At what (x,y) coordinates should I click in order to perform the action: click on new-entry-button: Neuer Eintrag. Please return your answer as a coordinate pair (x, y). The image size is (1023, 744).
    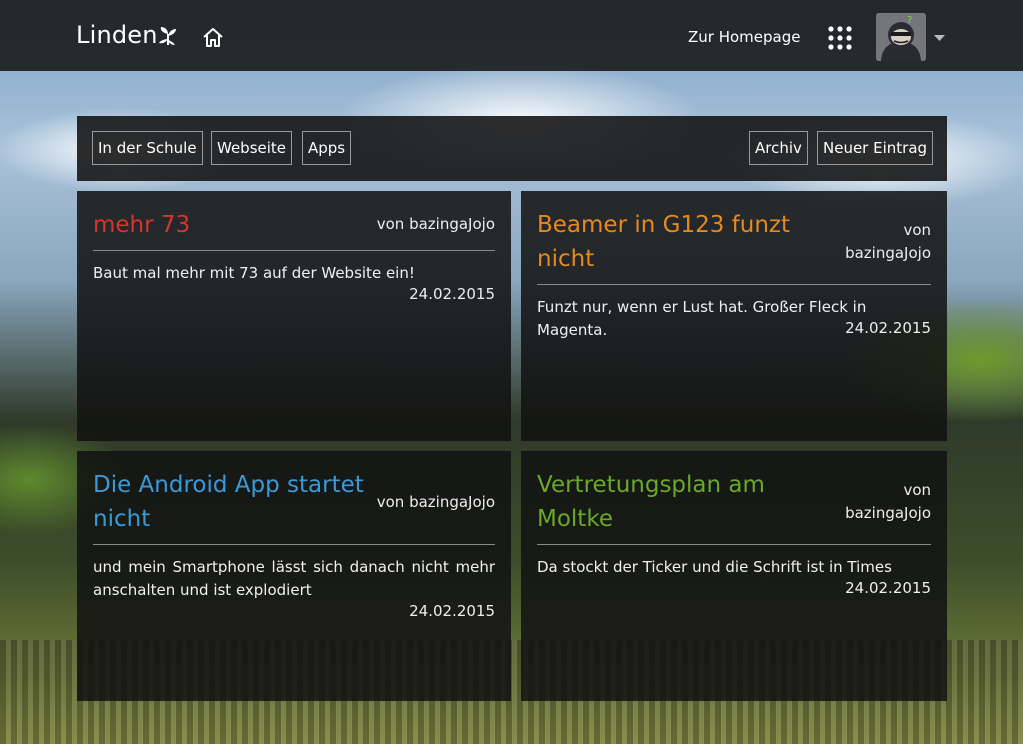
    Looking at the image, I should click on (875, 148).